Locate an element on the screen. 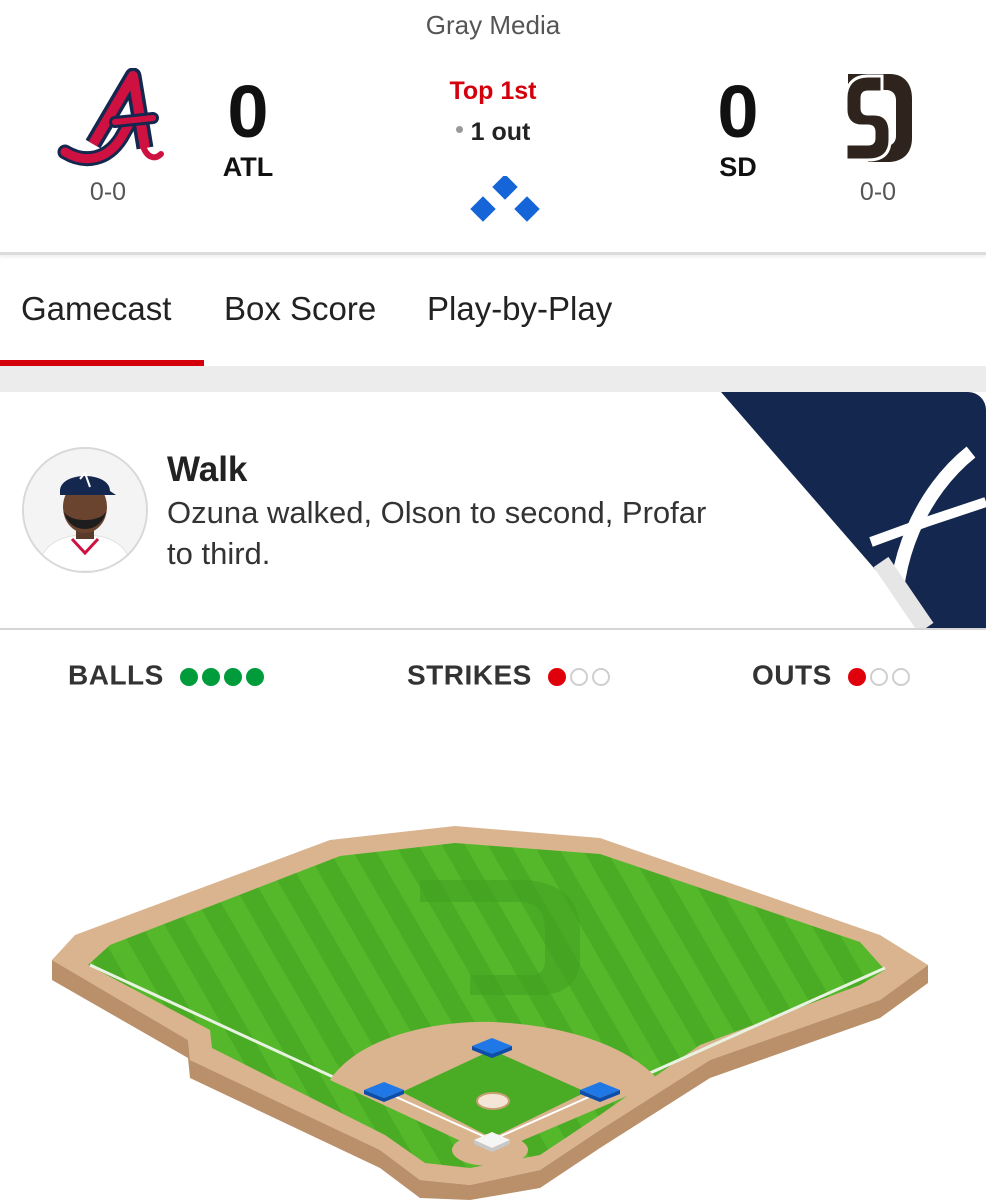  strikes-dots is located at coordinates (581, 676).